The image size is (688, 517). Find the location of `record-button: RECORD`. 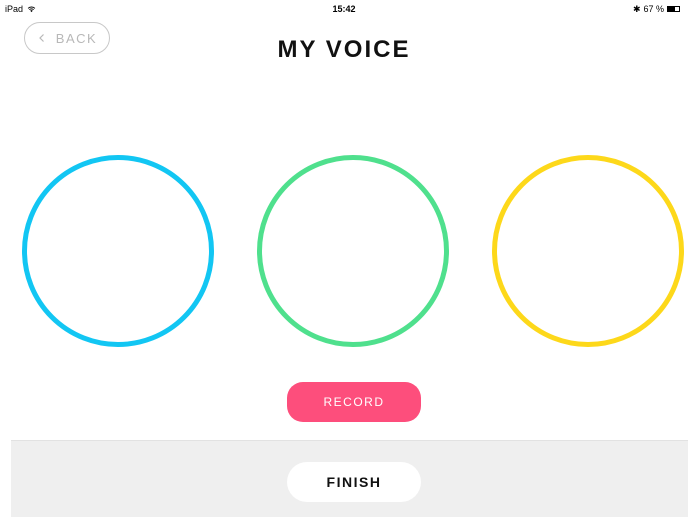

record-button: RECORD is located at coordinates (354, 402).